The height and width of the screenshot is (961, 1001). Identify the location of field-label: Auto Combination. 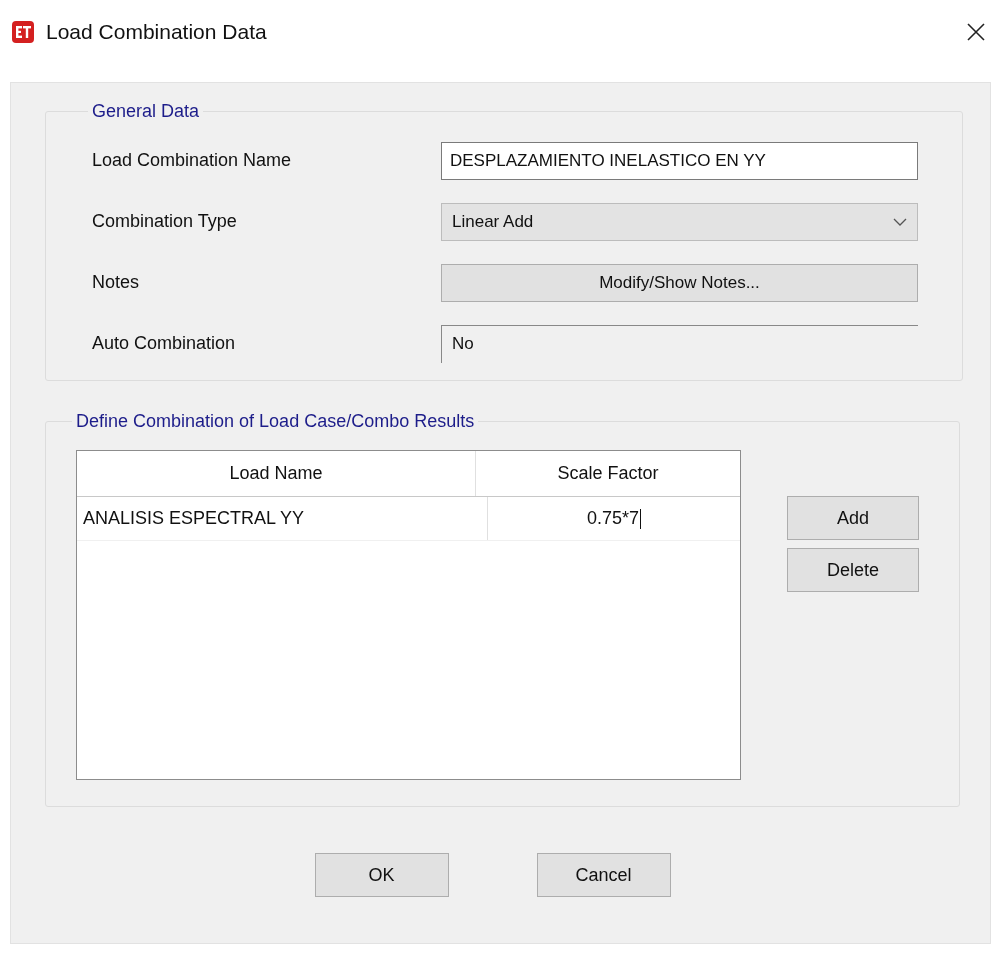
(164, 343).